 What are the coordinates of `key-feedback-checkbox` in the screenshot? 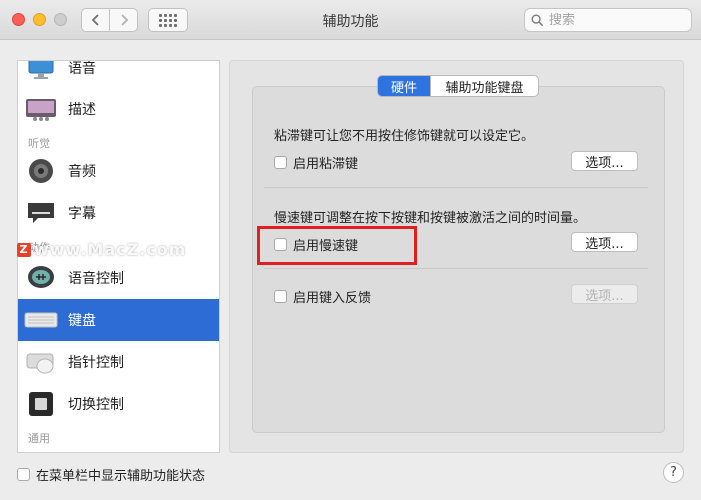 It's located at (280, 296).